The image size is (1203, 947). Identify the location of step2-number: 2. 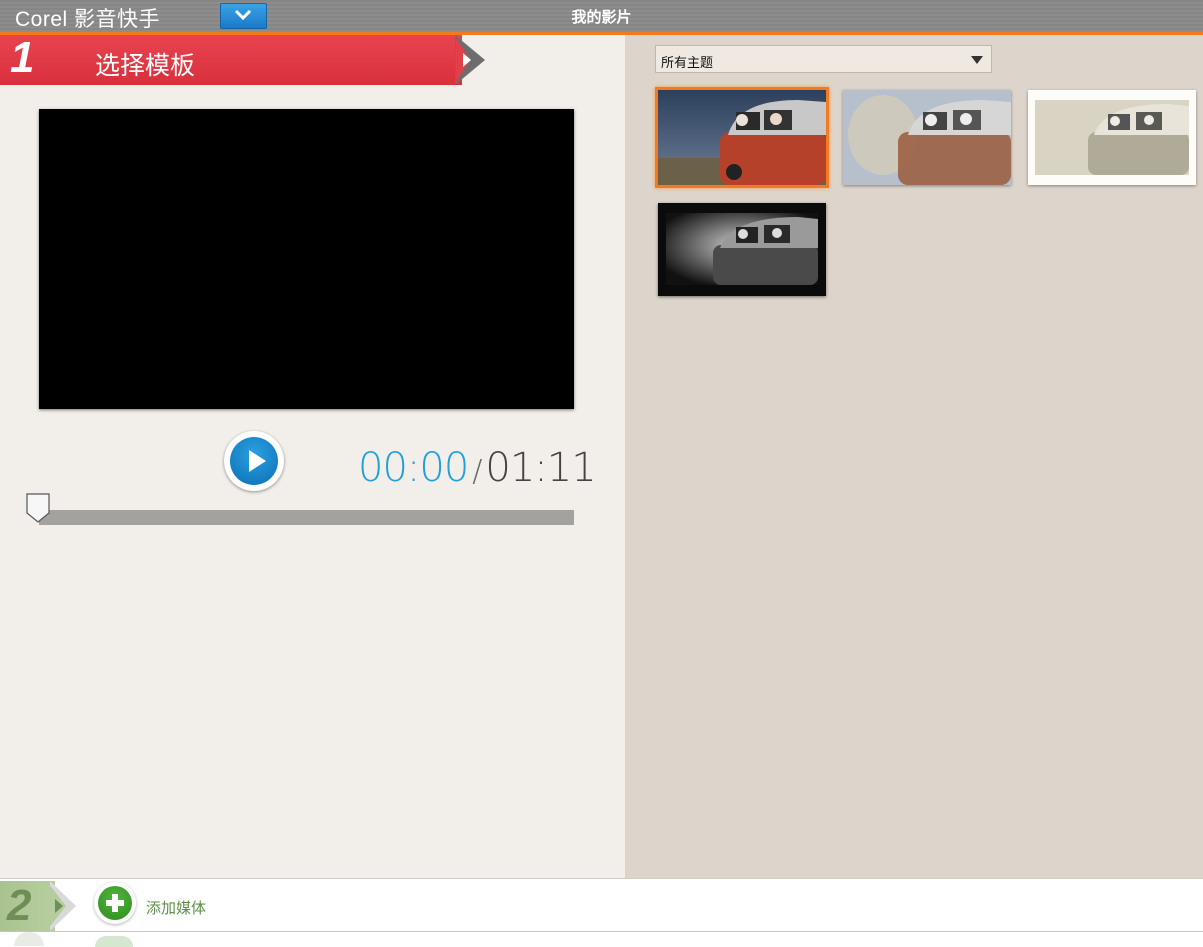
(19, 905).